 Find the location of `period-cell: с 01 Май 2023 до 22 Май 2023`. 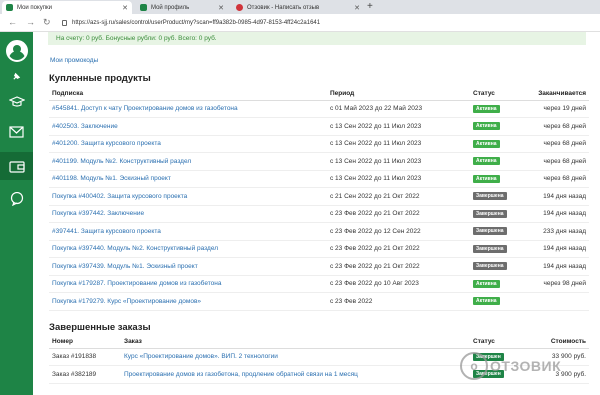

period-cell: с 01 Май 2023 до 22 Май 2023 is located at coordinates (398, 109).